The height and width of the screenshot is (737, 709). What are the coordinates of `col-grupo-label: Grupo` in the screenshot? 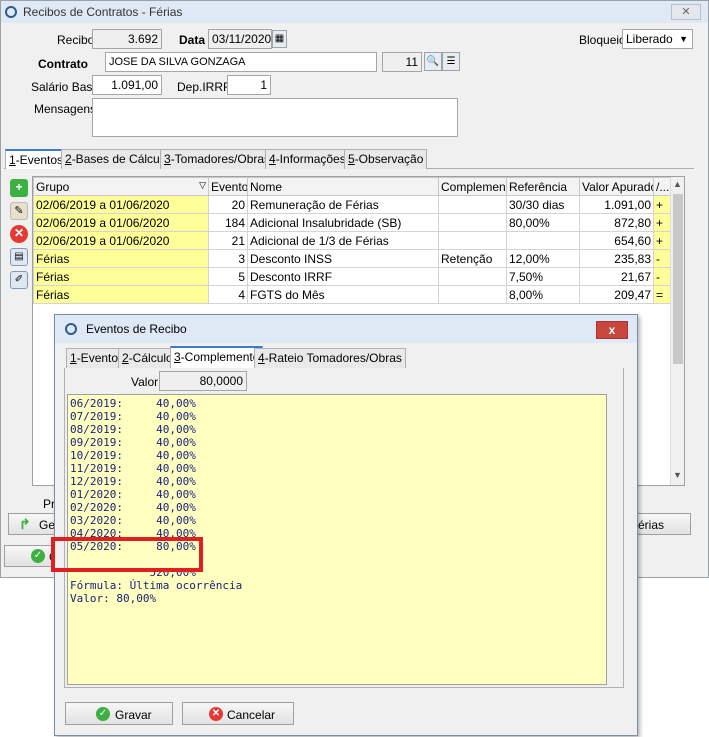 It's located at (53, 186).